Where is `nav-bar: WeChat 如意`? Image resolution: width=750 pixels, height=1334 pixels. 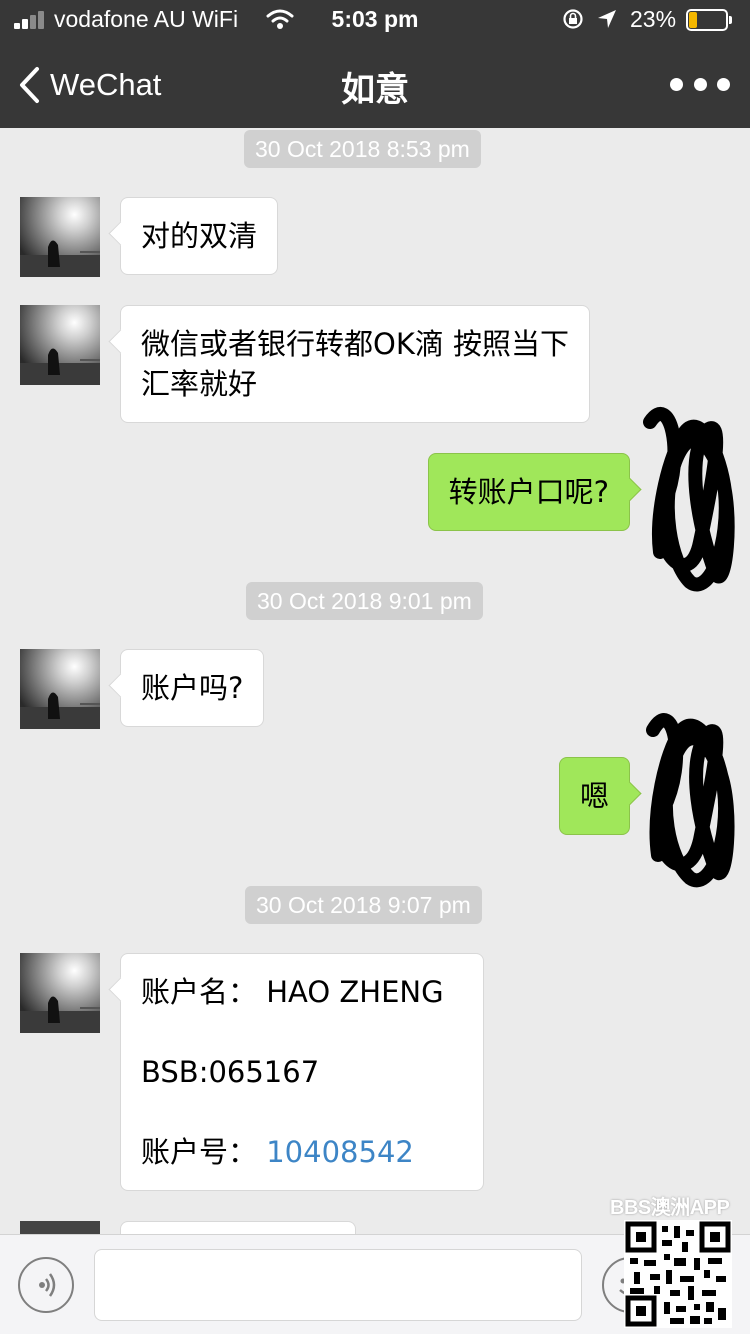
nav-bar: WeChat 如意 is located at coordinates (375, 84).